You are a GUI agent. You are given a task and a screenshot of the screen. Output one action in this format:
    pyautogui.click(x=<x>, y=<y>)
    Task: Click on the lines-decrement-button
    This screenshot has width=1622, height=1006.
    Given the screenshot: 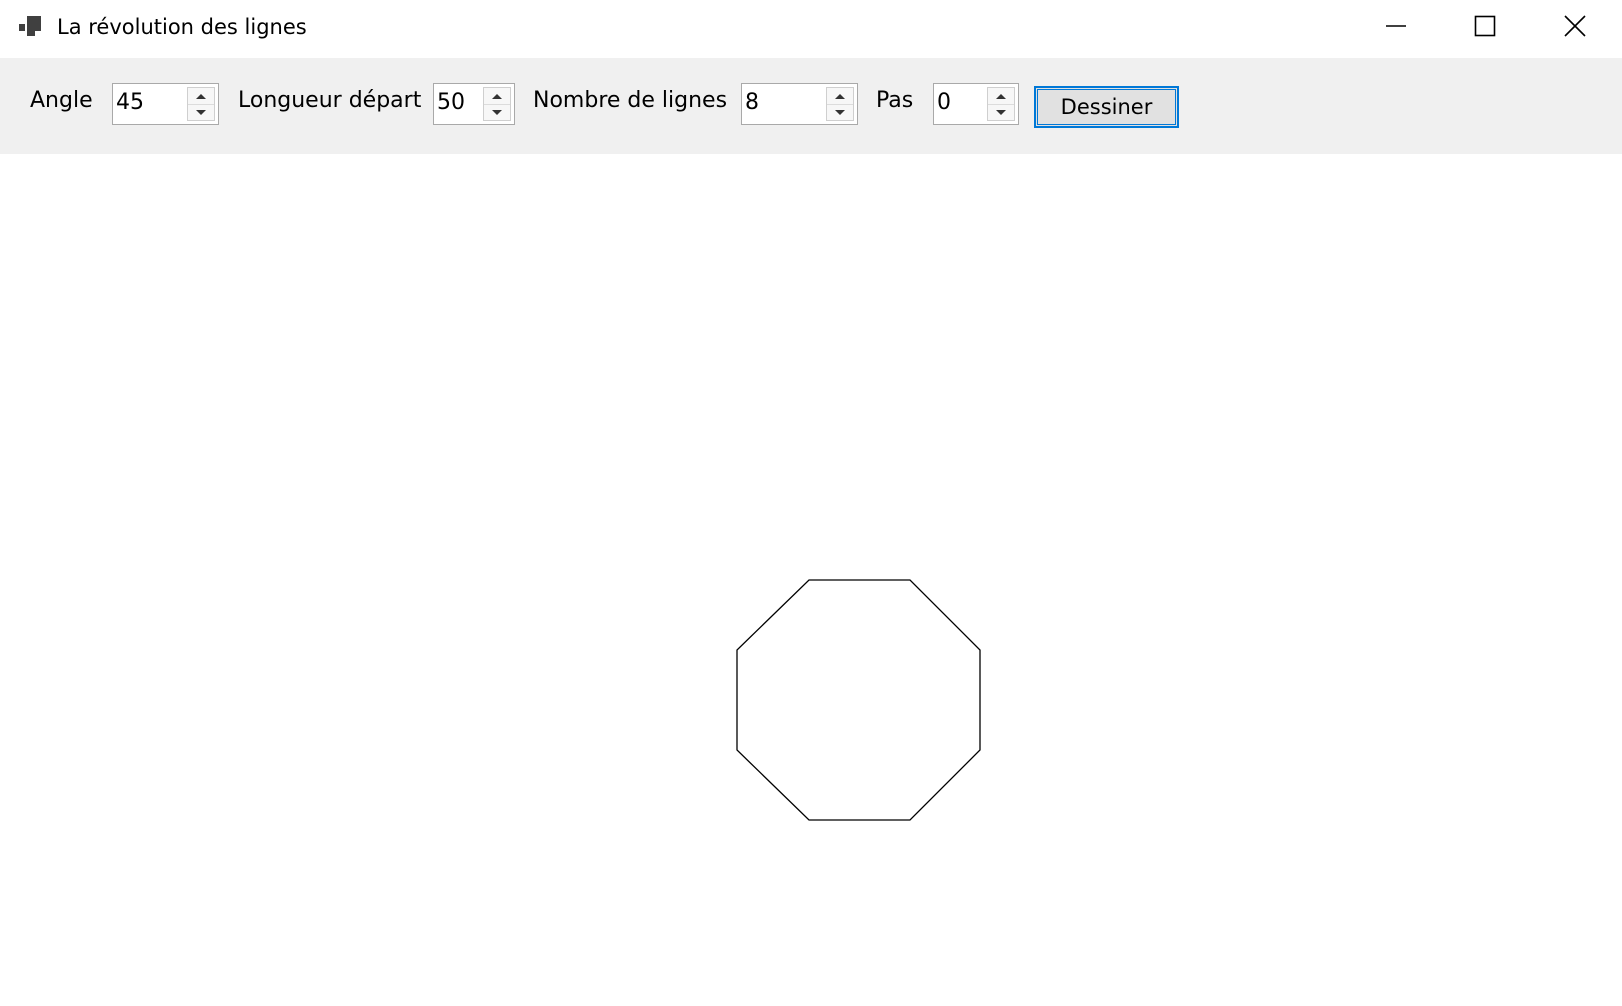 What is the action you would take?
    pyautogui.click(x=840, y=112)
    